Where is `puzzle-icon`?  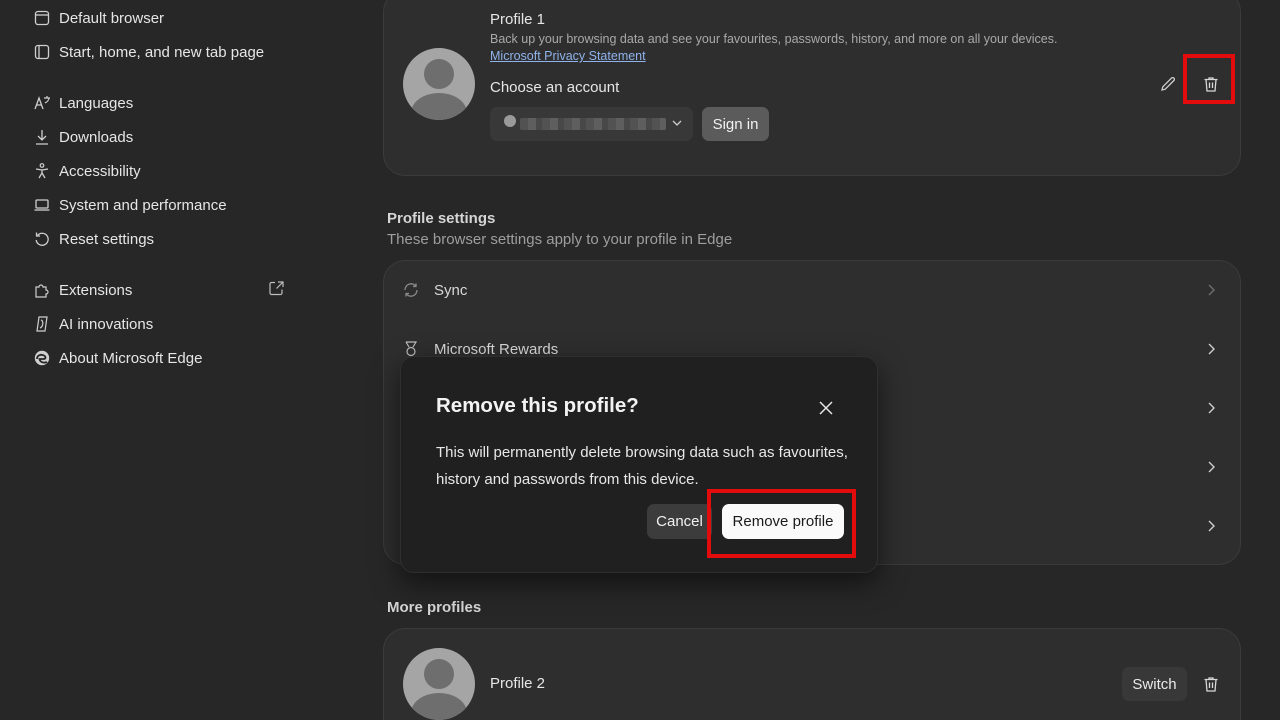
puzzle-icon is located at coordinates (42, 290).